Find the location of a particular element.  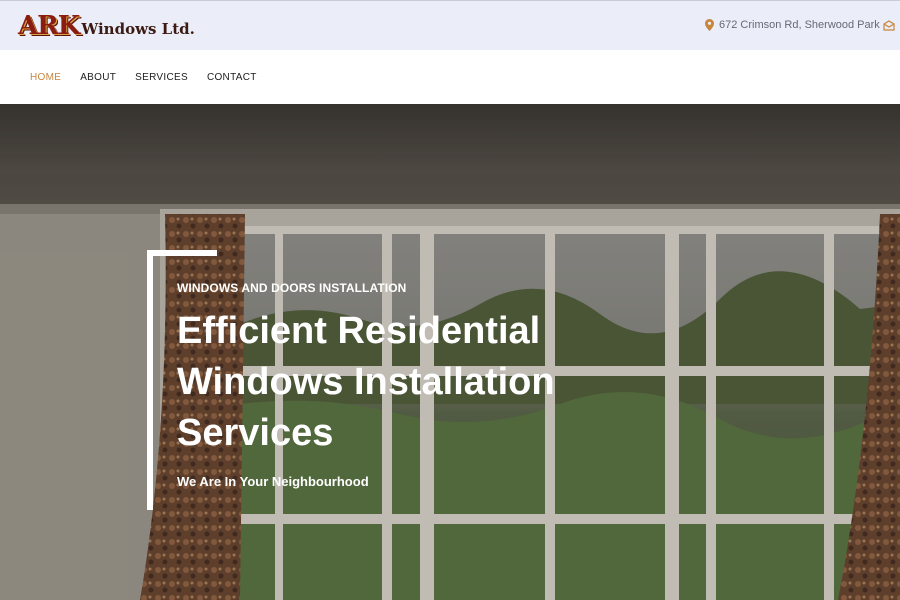

decorative-accent-bar is located at coordinates (182, 253).